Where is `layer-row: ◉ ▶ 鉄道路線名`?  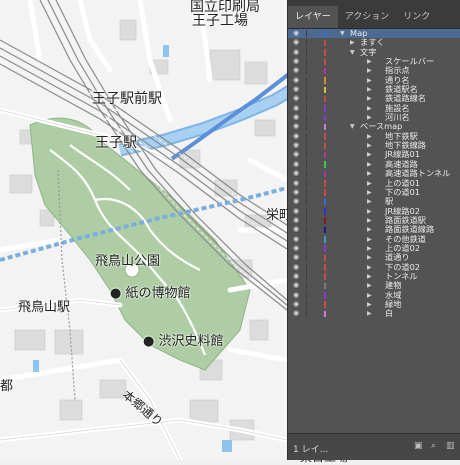 layer-row: ◉ ▶ 鉄道路線名 is located at coordinates (374, 98).